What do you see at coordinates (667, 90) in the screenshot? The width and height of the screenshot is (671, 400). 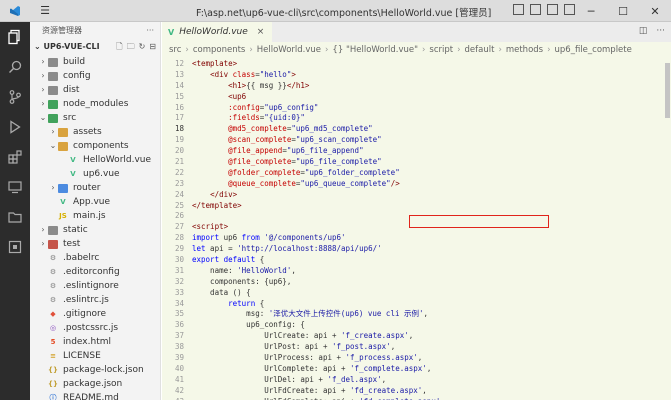 I see `scrollbar-thumb` at bounding box center [667, 90].